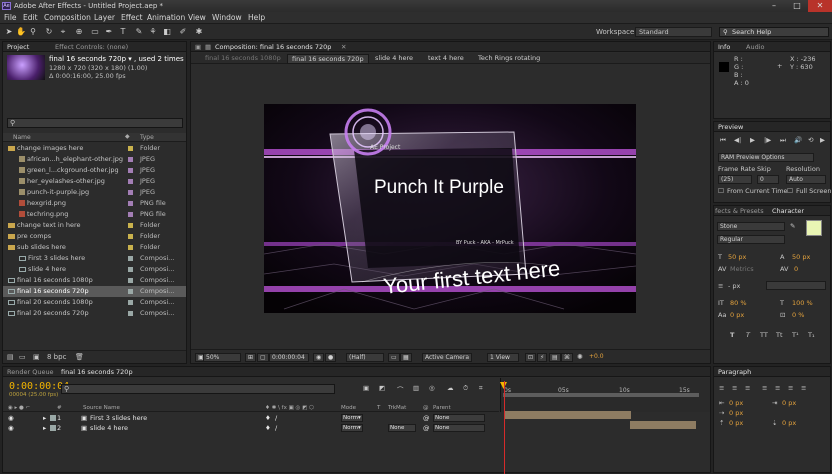 The width and height of the screenshot is (832, 474). I want to click on exposure-value: +0.0, so click(596, 356).